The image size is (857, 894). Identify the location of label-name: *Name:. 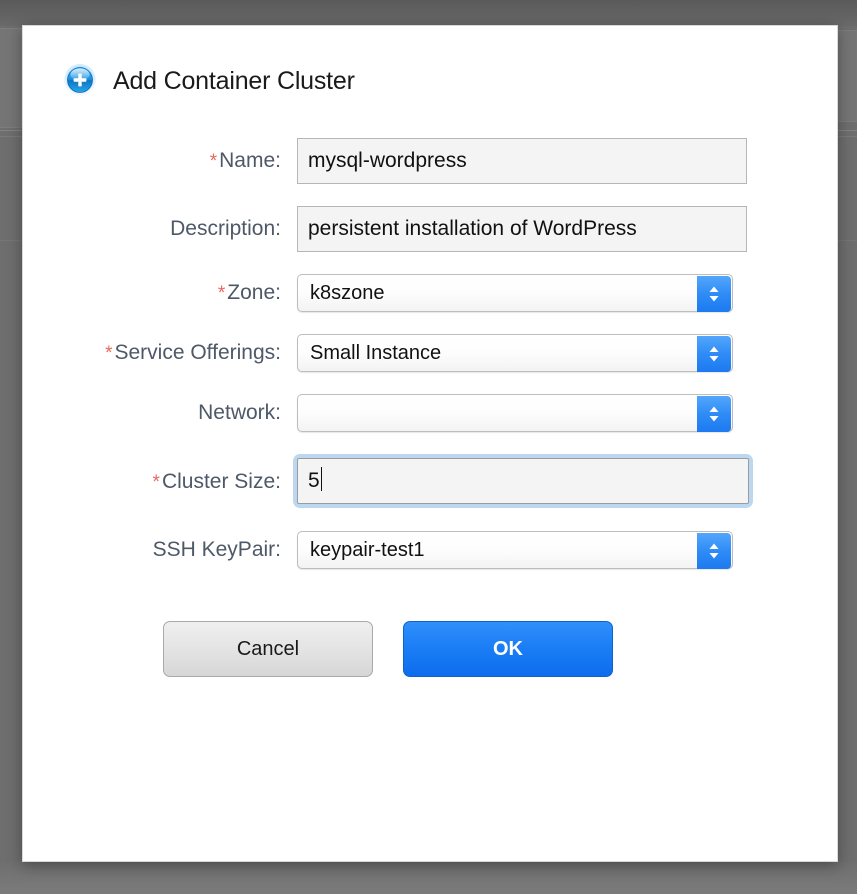
(160, 161).